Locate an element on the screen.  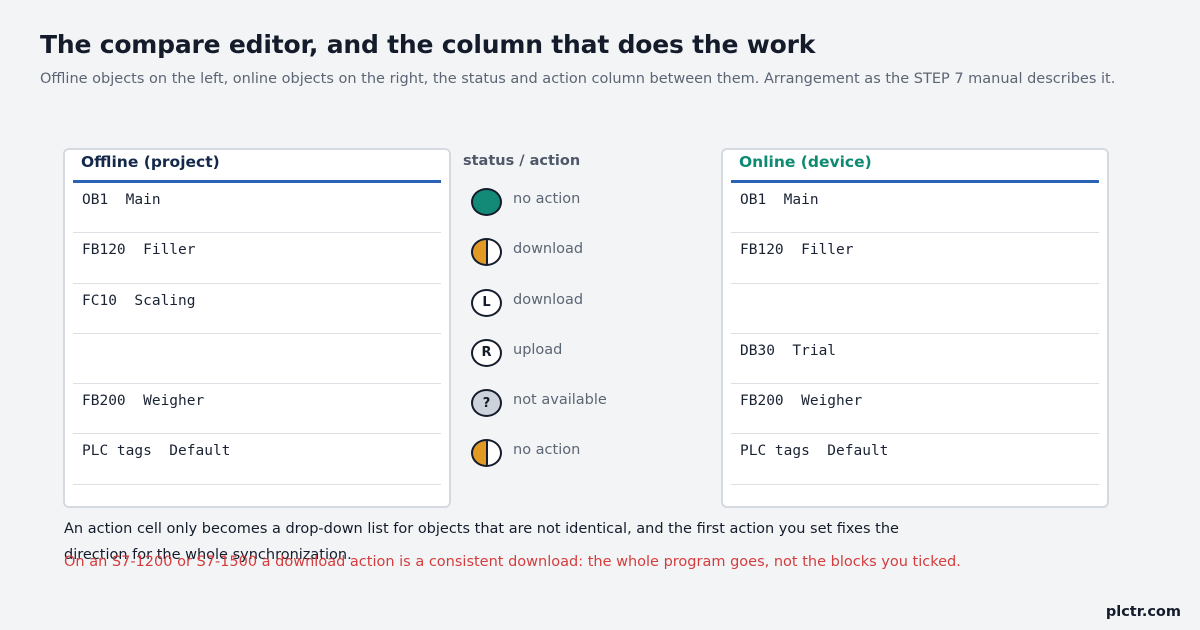
question-circle-icon: ? is located at coordinates (486, 403).